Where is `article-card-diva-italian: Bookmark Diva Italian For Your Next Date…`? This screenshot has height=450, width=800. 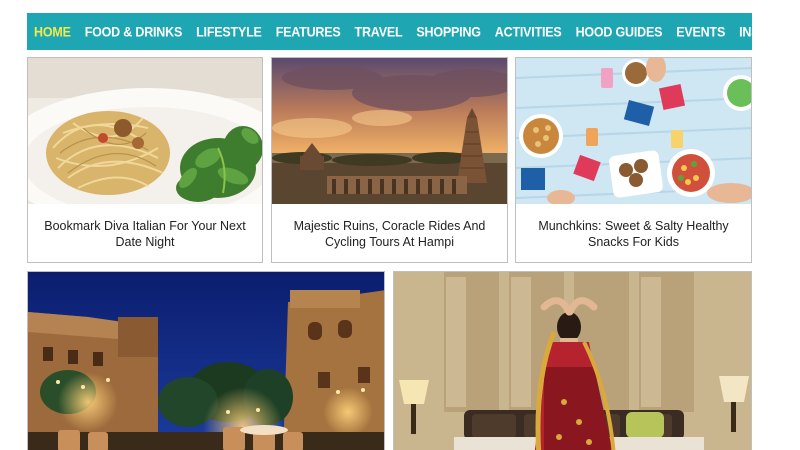
article-card-diva-italian: Bookmark Diva Italian For Your Next Date… is located at coordinates (145, 160).